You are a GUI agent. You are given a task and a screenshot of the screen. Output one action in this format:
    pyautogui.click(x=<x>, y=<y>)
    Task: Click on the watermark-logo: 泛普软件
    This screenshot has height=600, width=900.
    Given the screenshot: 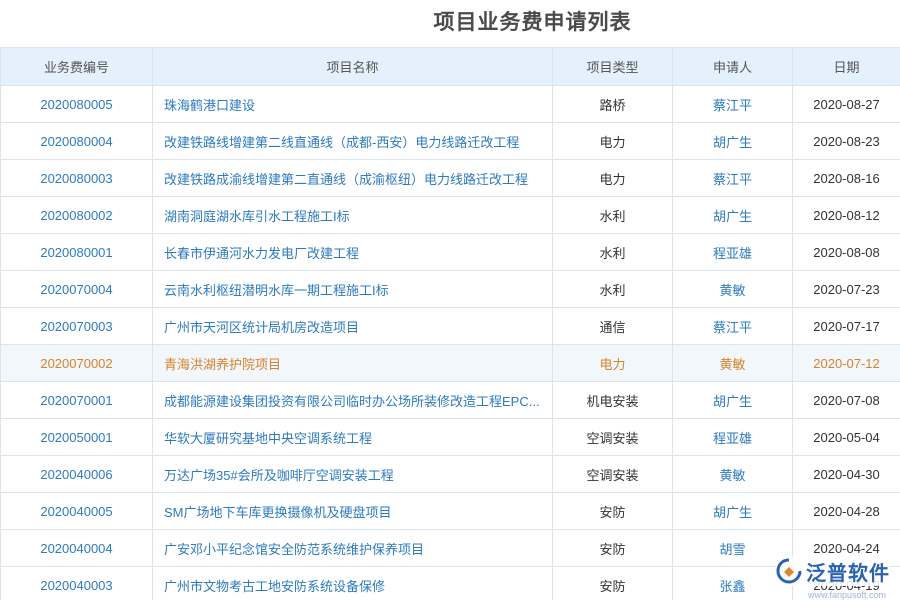 What is the action you would take?
    pyautogui.click(x=833, y=571)
    